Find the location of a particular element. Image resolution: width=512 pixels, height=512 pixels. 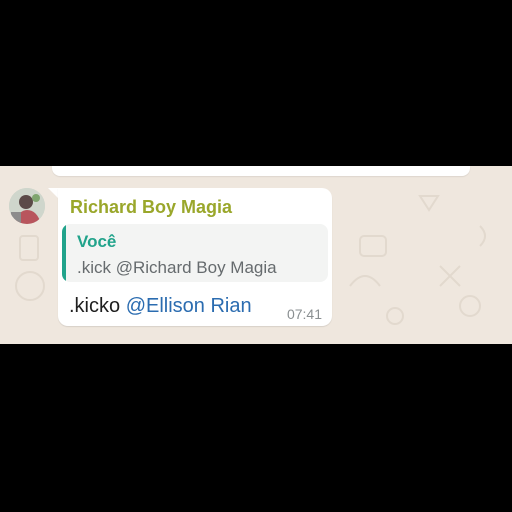

sender-avatar is located at coordinates (27, 206).